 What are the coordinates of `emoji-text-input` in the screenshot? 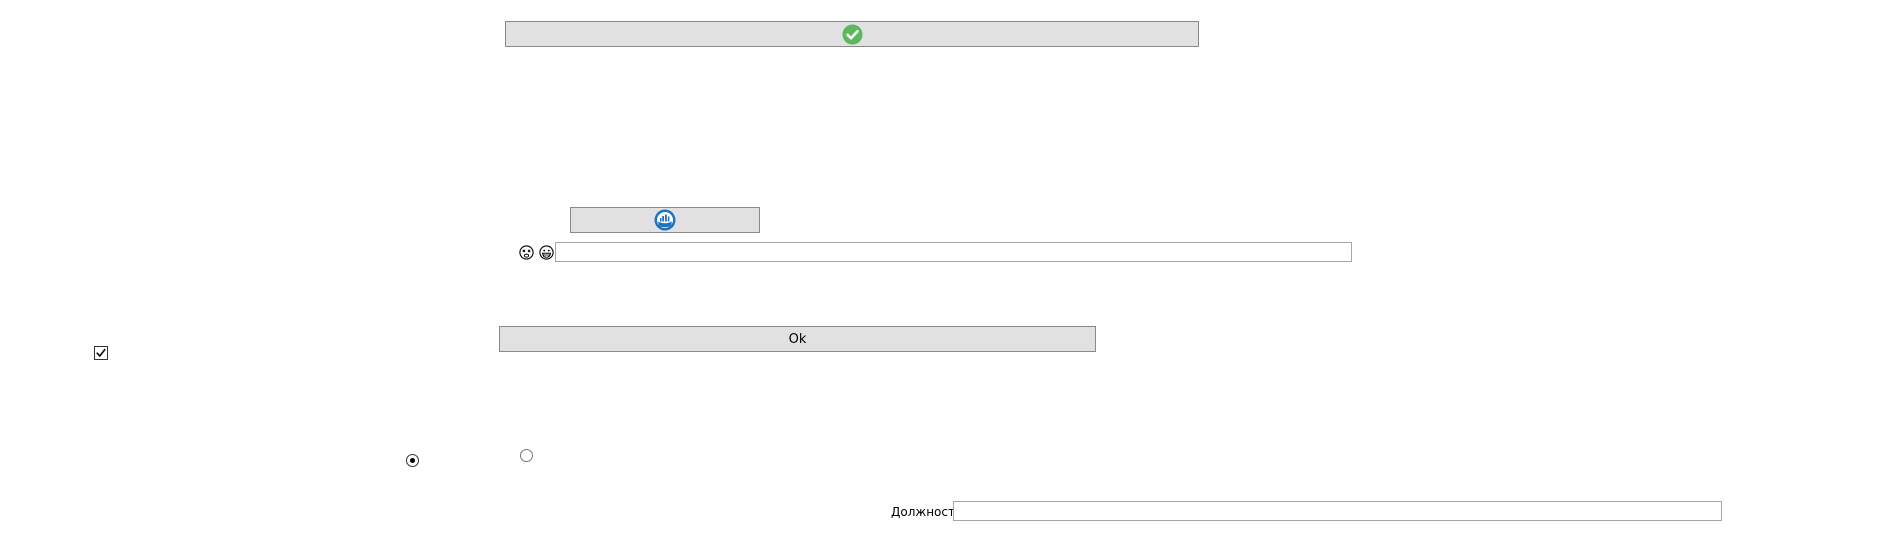 It's located at (953, 252).